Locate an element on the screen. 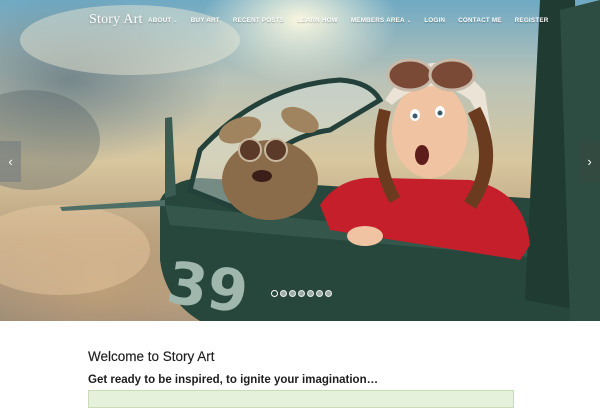  chevron-left-icon: ‹ is located at coordinates (10, 161).